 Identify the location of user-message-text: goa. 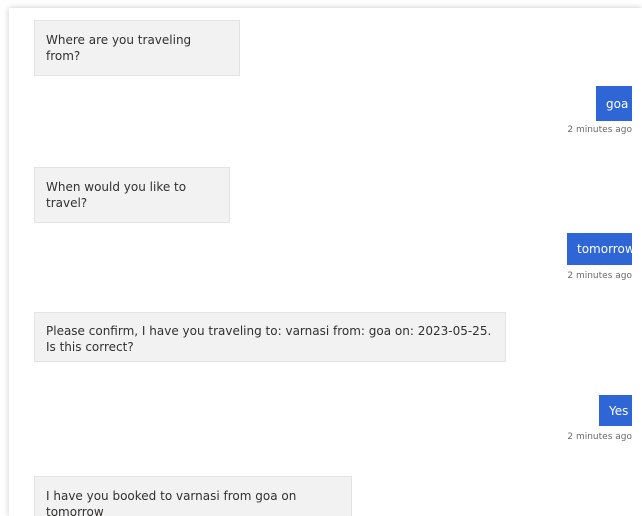
(617, 104).